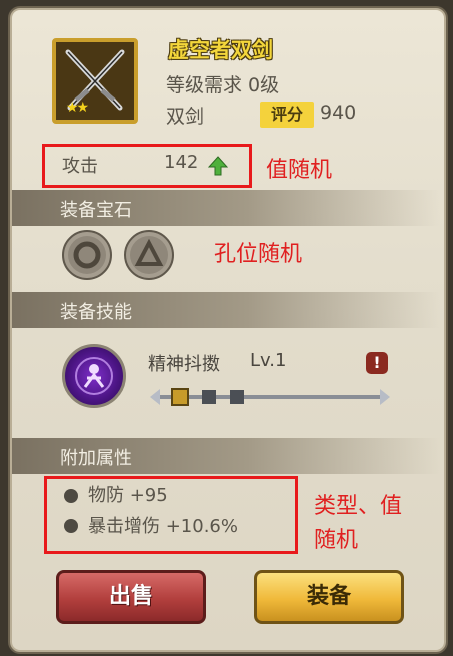  What do you see at coordinates (184, 364) in the screenshot?
I see `skill-name: 精神抖擞` at bounding box center [184, 364].